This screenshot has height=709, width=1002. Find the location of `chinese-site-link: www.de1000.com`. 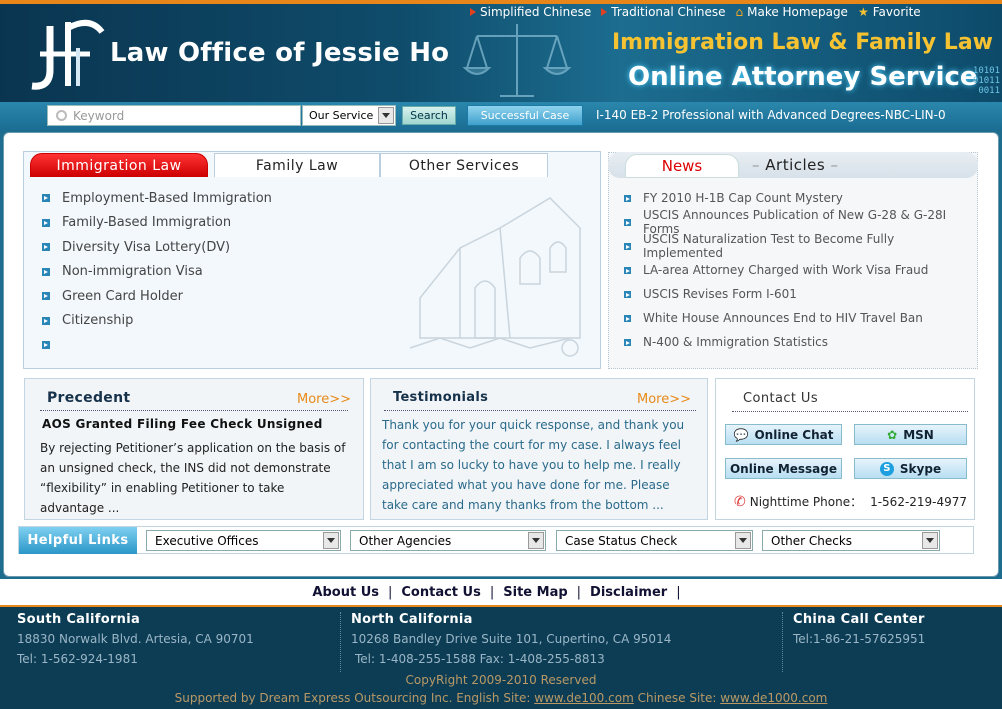

chinese-site-link: www.de1000.com is located at coordinates (773, 698).